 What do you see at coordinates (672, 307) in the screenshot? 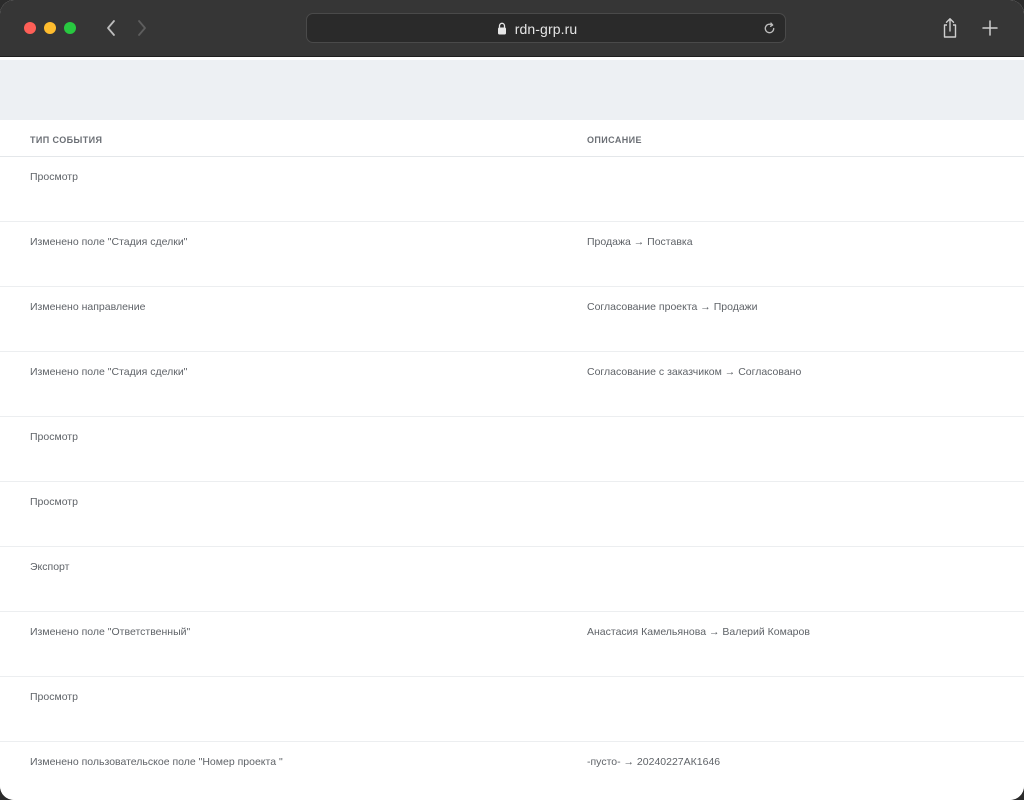
I see `description-cell: Согласование проекта → Продажи` at bounding box center [672, 307].